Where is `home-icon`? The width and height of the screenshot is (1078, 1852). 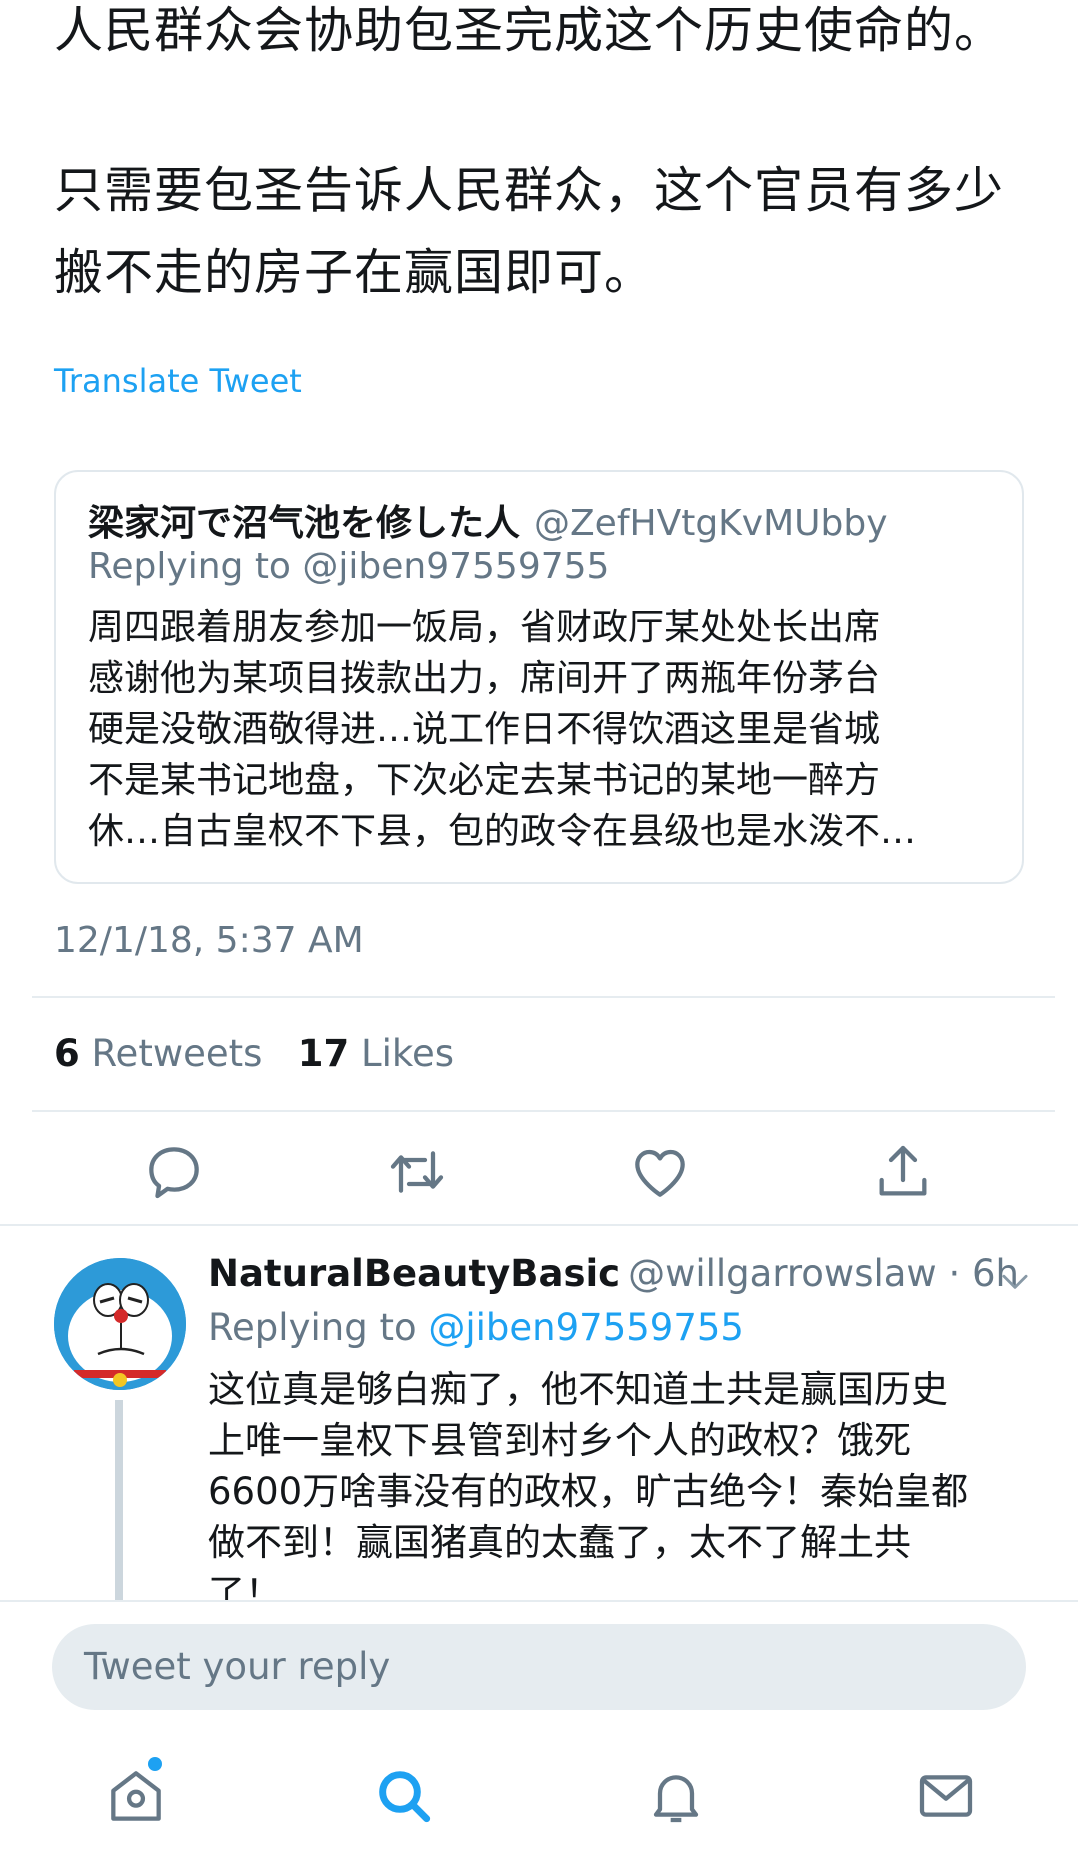 home-icon is located at coordinates (136, 1796).